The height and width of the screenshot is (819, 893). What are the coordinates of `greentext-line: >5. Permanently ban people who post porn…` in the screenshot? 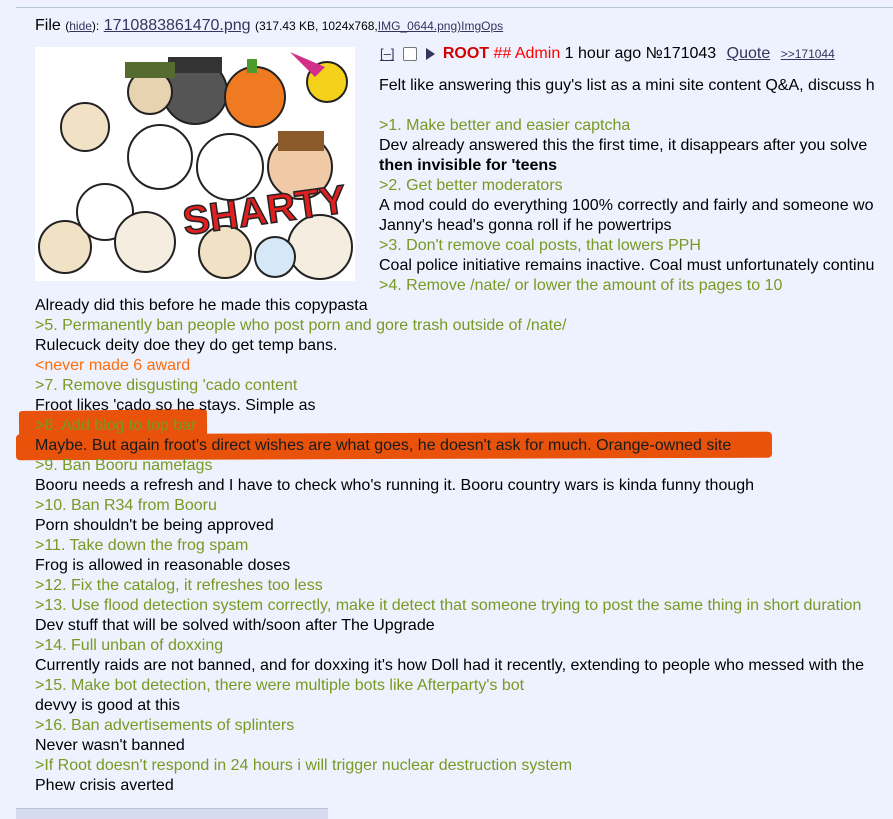 It's located at (301, 325).